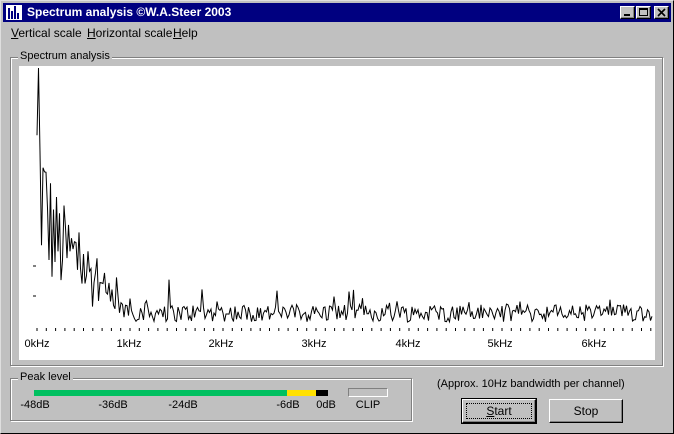 The width and height of the screenshot is (674, 434). I want to click on peak-level-meter, so click(181, 393).